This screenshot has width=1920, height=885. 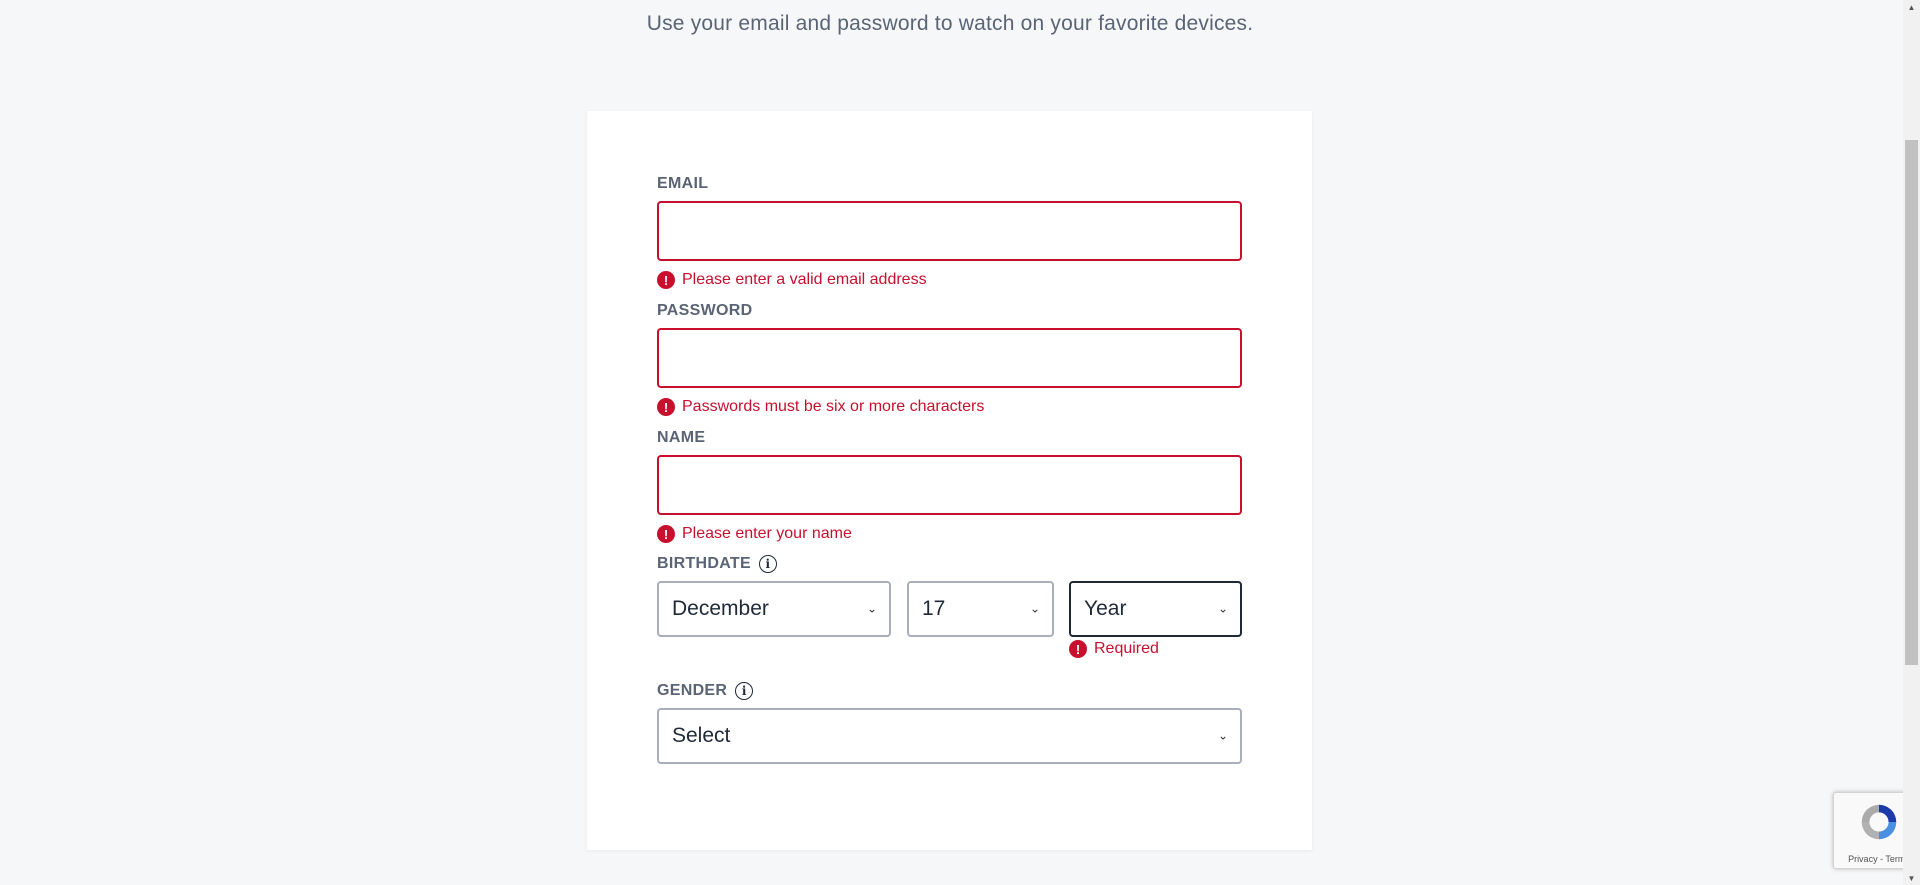 What do you see at coordinates (705, 310) in the screenshot?
I see `password-label-text: PASSWORD` at bounding box center [705, 310].